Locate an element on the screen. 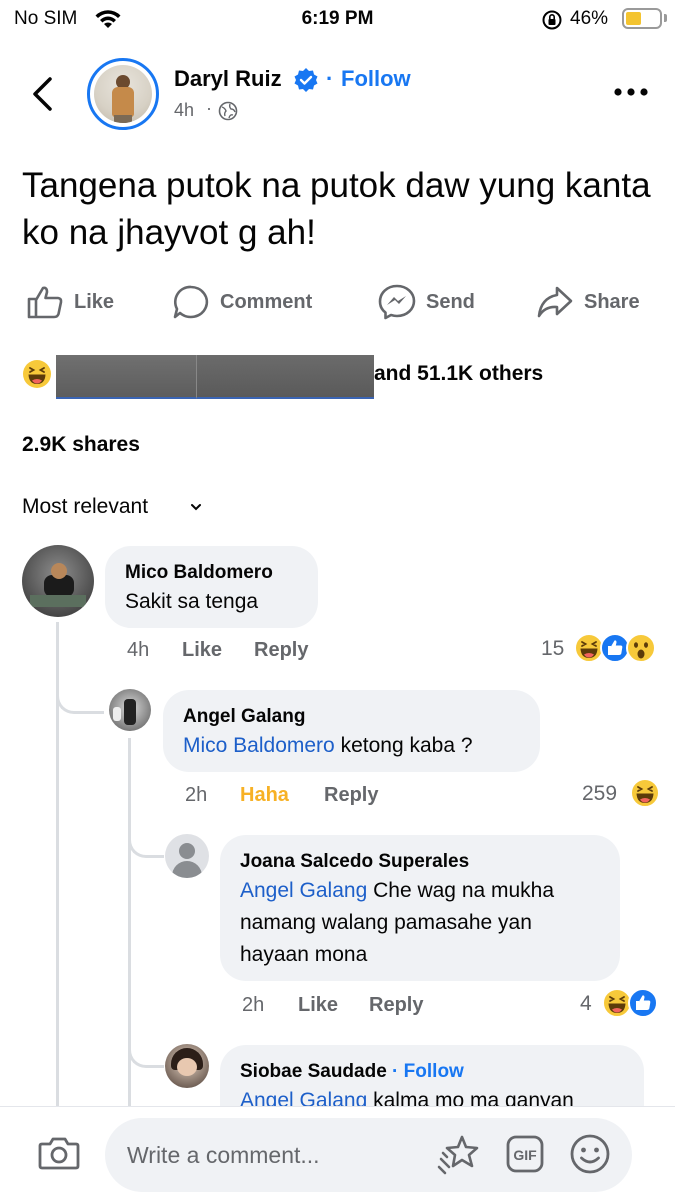 The image size is (675, 1200). comment-input-container is located at coordinates (368, 1155).